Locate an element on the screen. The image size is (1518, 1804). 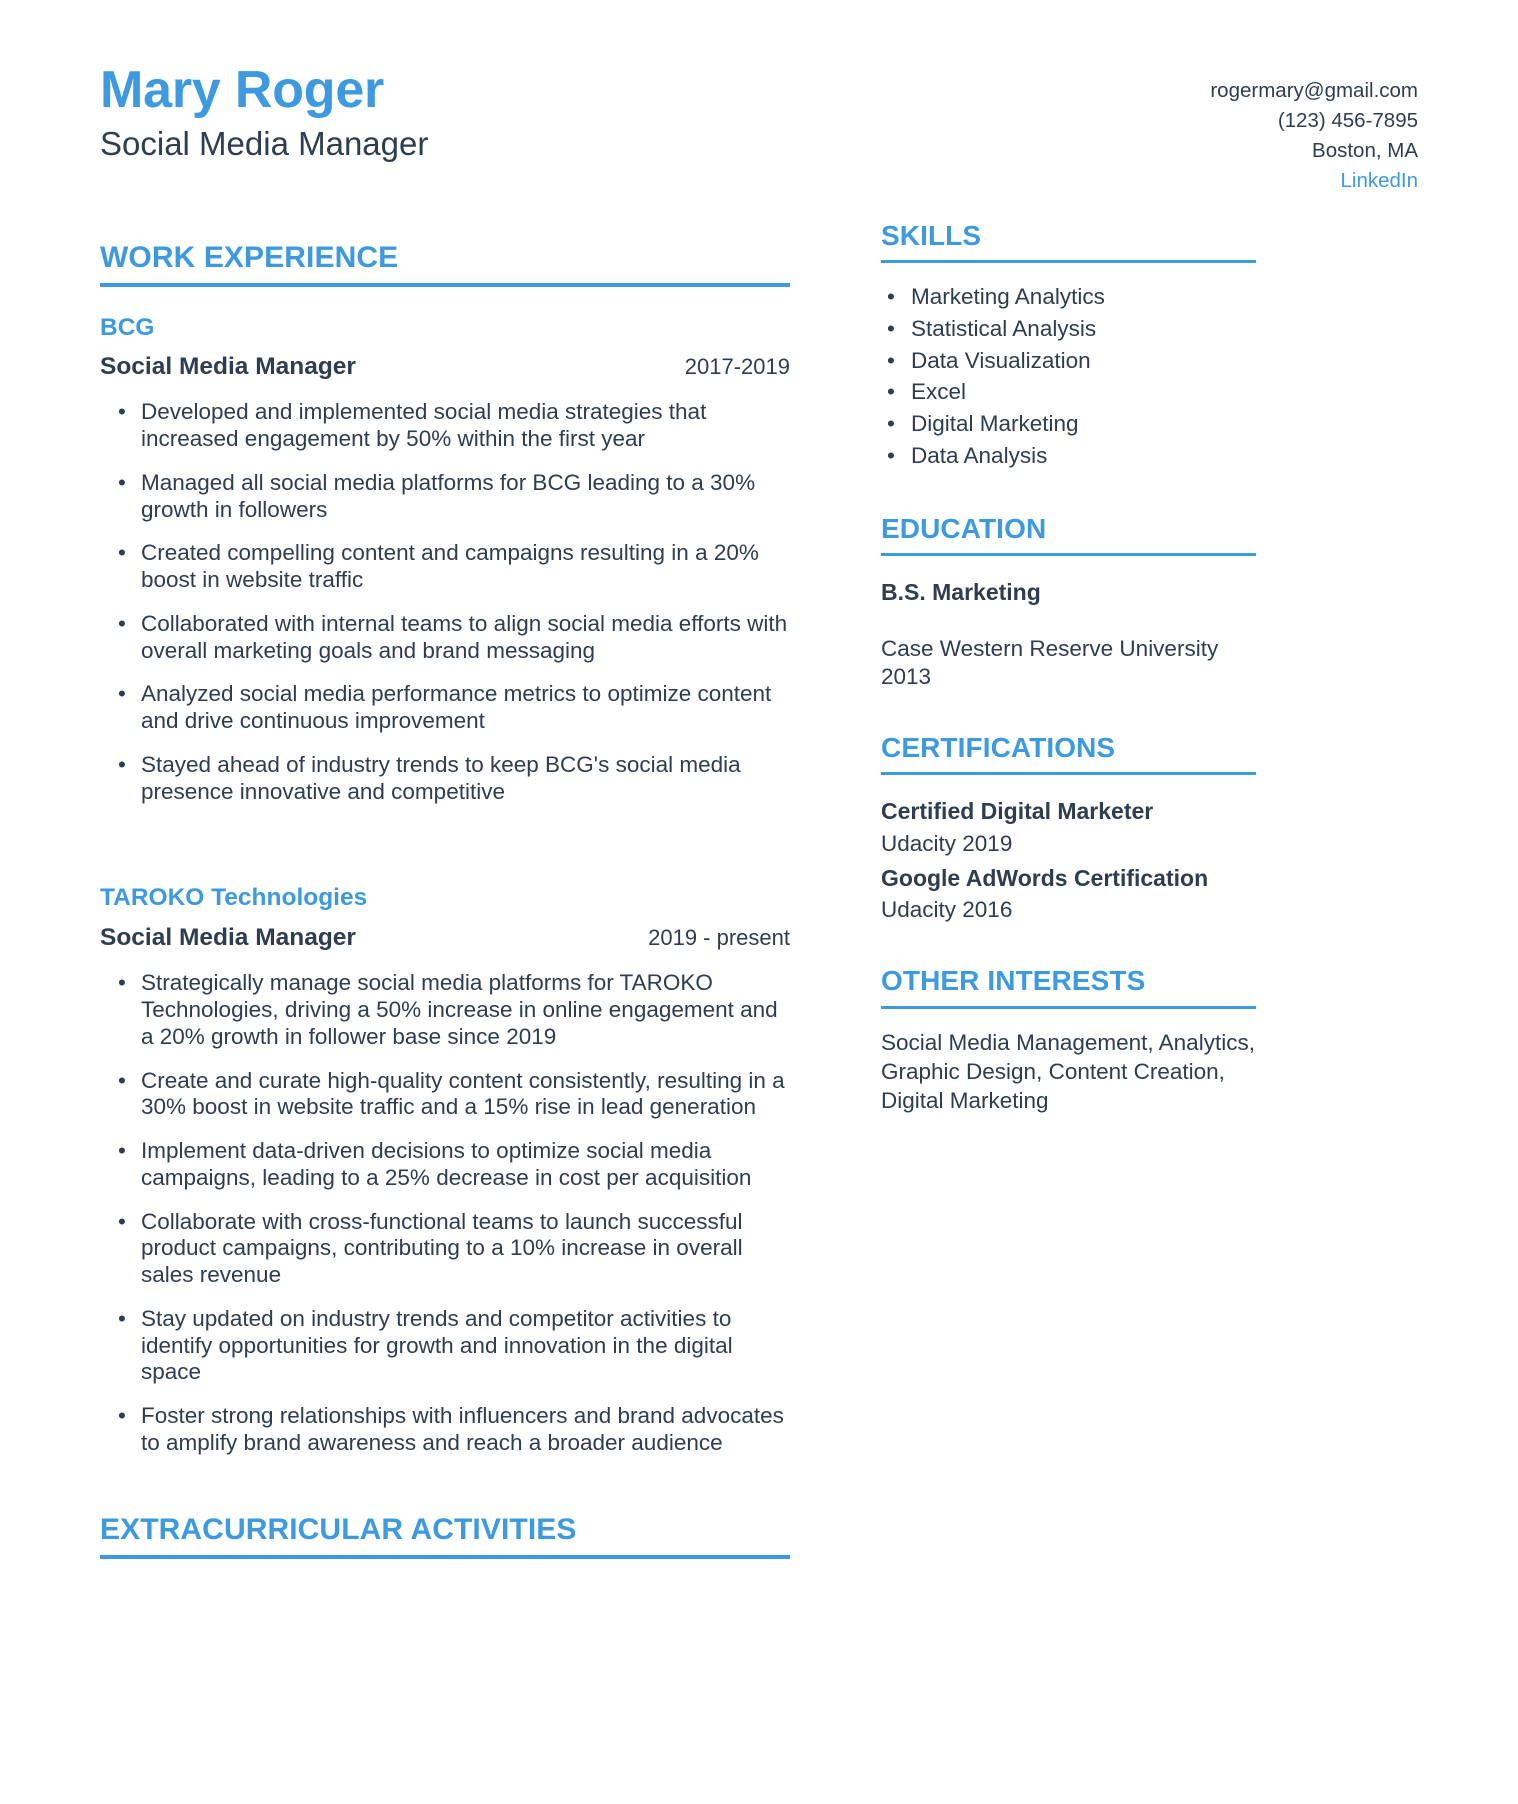
work-experience-rule is located at coordinates (445, 284).